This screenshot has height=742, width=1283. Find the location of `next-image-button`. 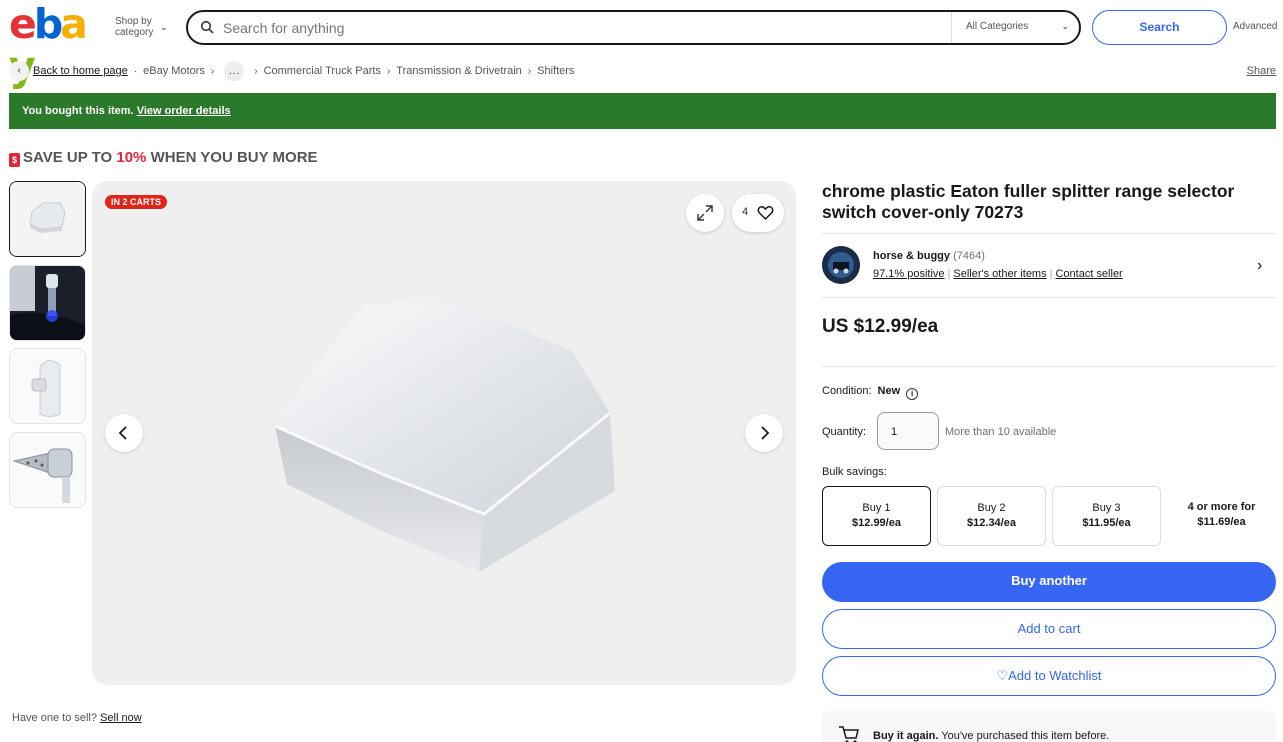

next-image-button is located at coordinates (764, 433).